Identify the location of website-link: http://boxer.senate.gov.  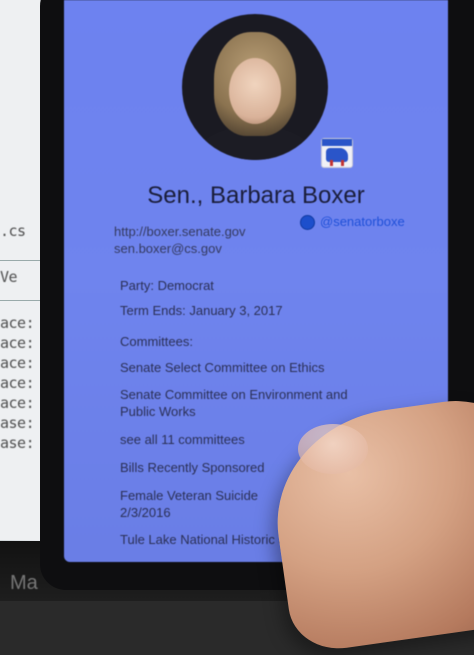
(180, 231).